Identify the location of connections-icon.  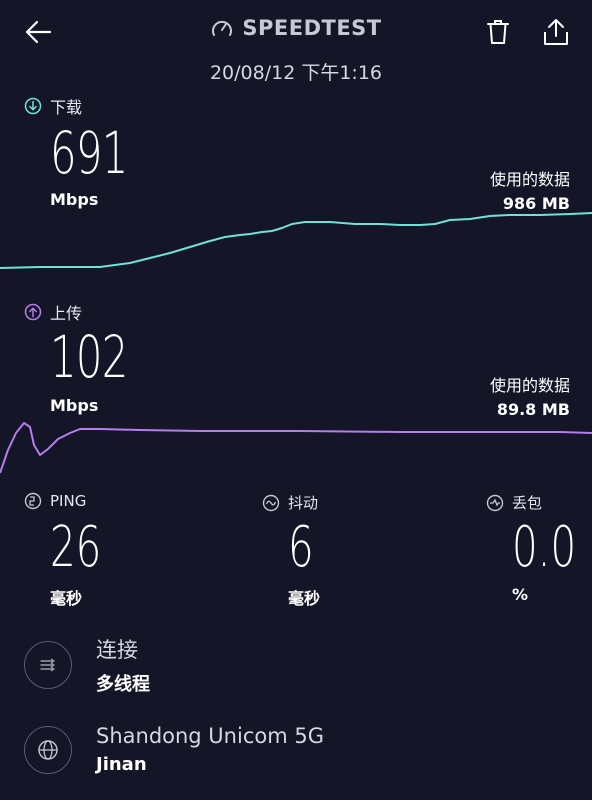
(48, 665).